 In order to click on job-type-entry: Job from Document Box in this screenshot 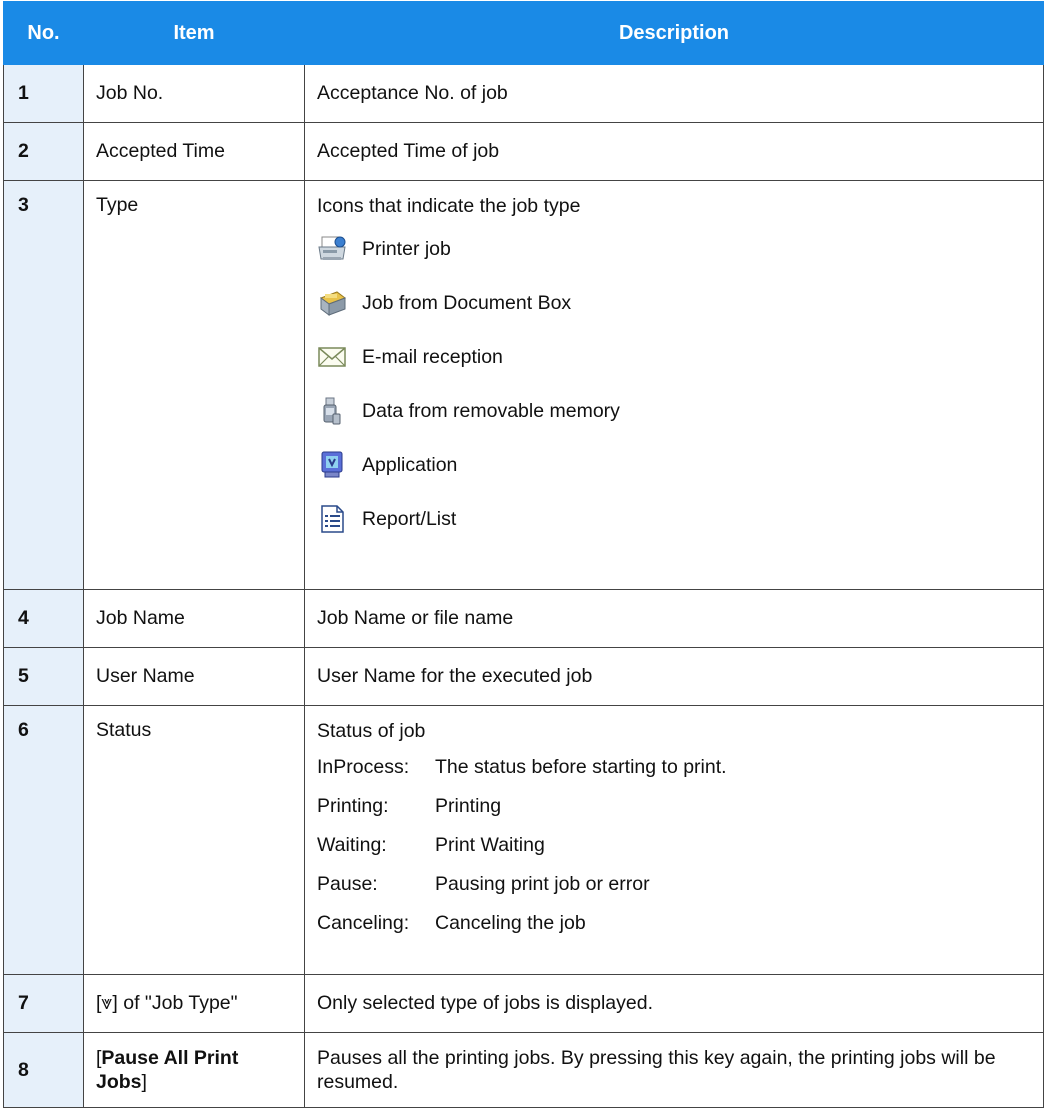, I will do `click(674, 303)`.